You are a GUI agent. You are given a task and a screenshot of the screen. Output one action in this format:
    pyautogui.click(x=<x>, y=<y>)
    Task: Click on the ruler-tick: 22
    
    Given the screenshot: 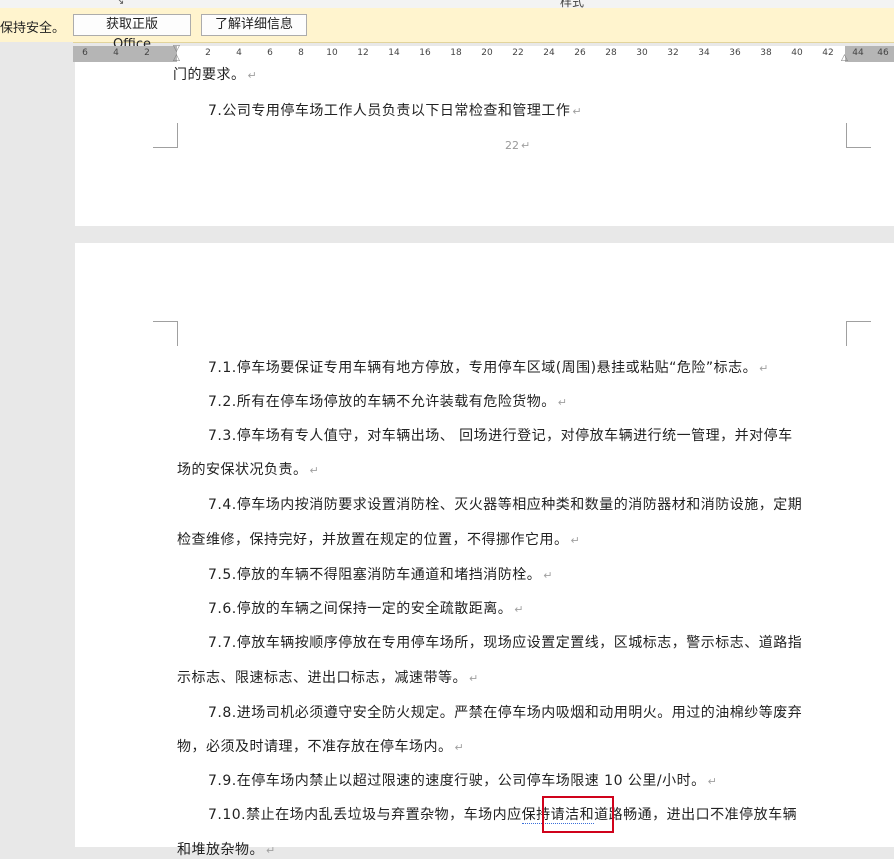 What is the action you would take?
    pyautogui.click(x=518, y=53)
    